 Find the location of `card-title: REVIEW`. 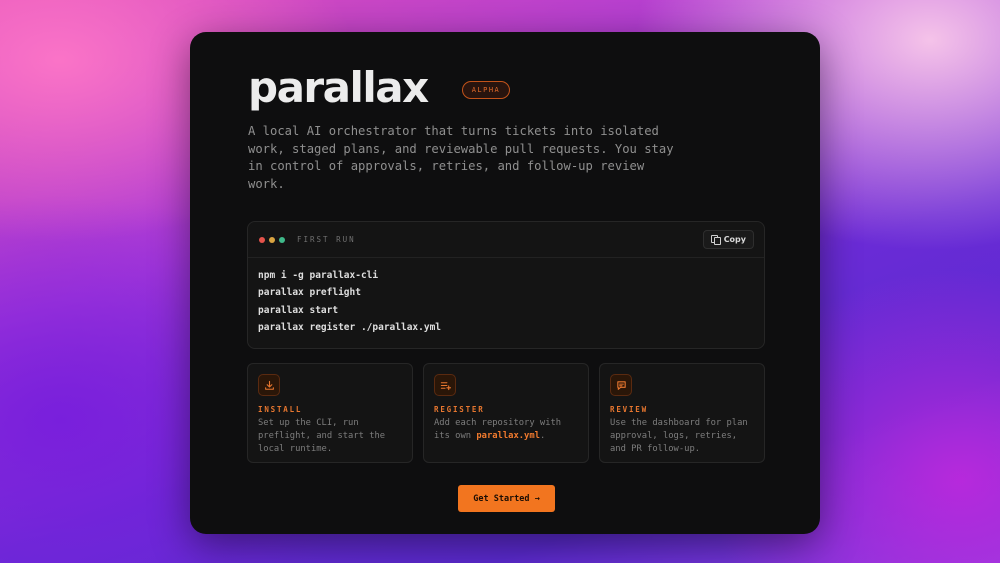

card-title: REVIEW is located at coordinates (629, 409).